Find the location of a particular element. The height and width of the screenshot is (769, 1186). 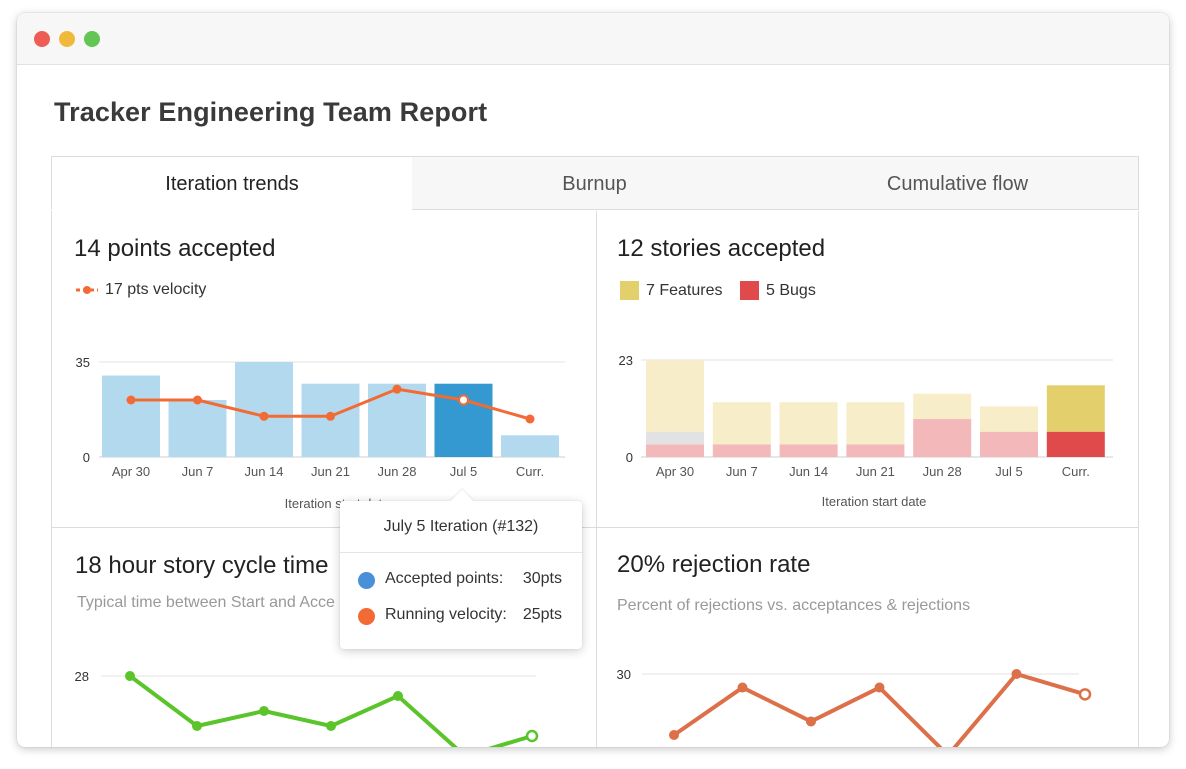

cycle-time-y-tick-label: 28 is located at coordinates (82, 676).